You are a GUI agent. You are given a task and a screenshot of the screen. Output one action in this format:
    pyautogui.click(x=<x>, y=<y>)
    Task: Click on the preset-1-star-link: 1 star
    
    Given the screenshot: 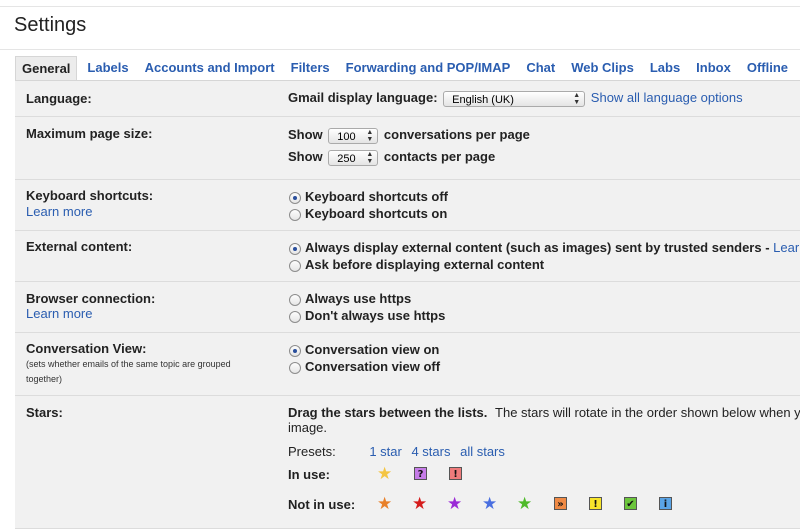 What is the action you would take?
    pyautogui.click(x=385, y=451)
    